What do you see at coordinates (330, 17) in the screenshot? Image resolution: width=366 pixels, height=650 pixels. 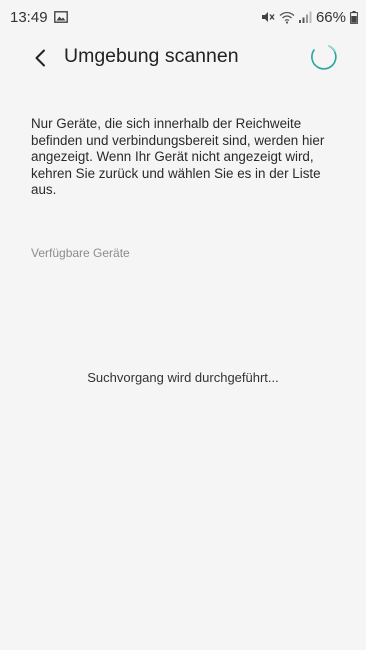 I see `battery-percent: 66%` at bounding box center [330, 17].